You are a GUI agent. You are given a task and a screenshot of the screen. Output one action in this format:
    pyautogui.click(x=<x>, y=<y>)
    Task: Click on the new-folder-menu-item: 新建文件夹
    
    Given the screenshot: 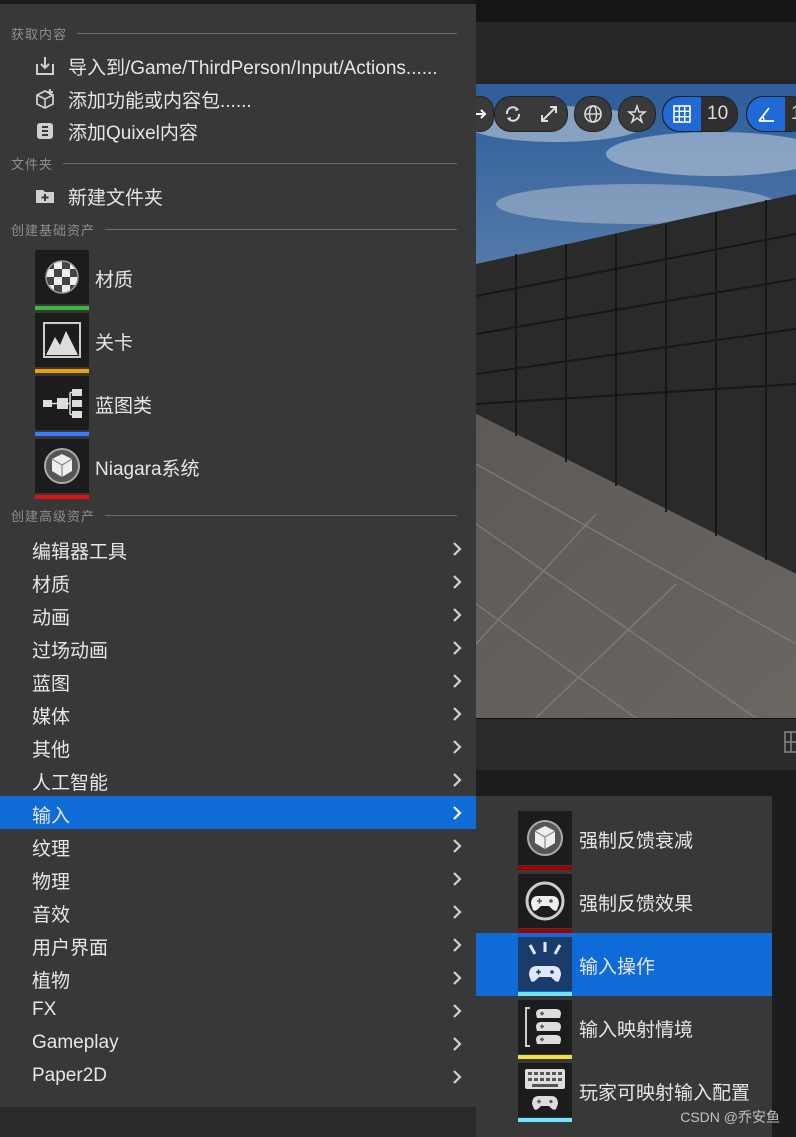 What is the action you would take?
    pyautogui.click(x=238, y=196)
    